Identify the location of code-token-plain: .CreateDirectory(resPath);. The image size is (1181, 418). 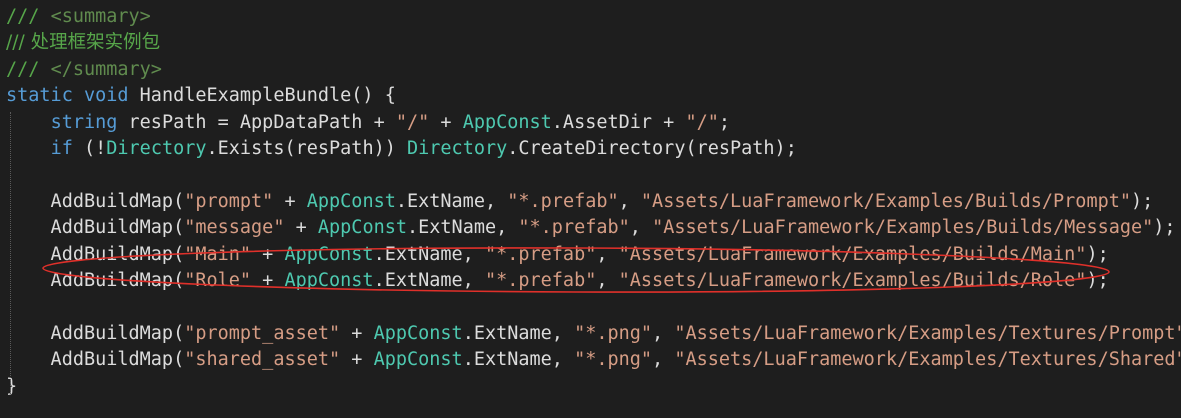
(652, 148).